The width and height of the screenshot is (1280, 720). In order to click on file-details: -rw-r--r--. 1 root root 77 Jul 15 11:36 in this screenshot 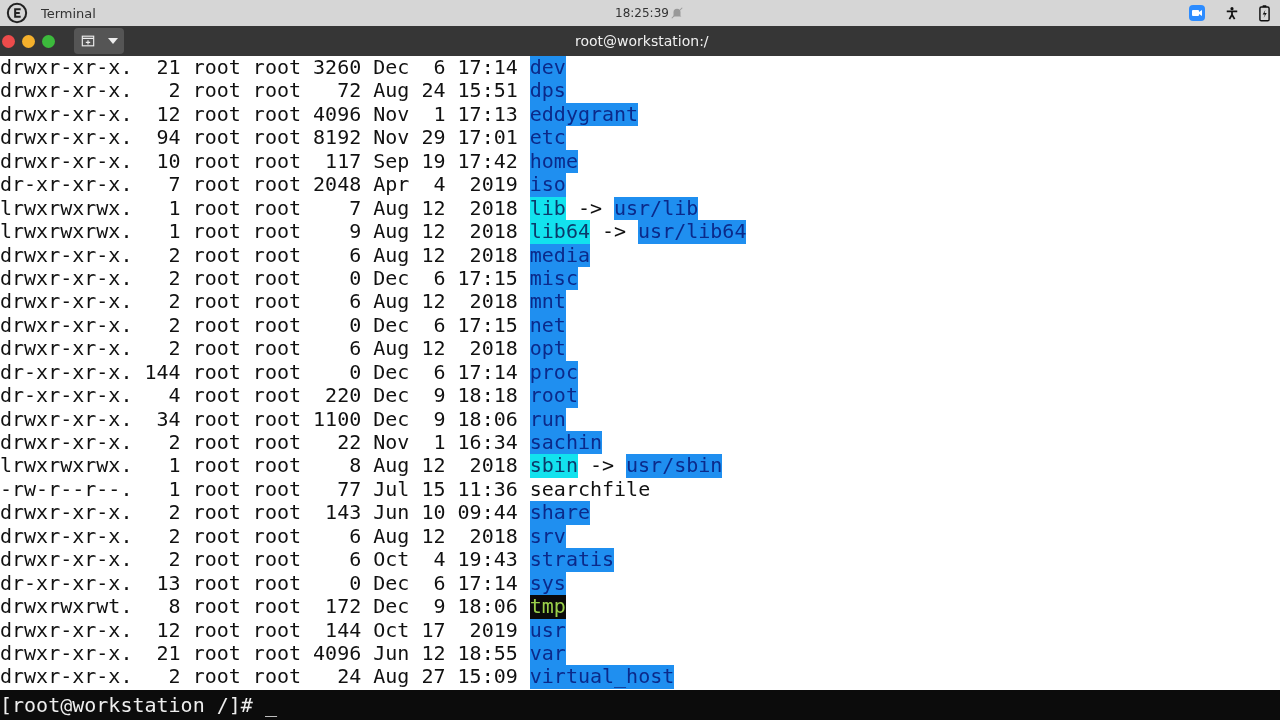, I will do `click(259, 489)`.